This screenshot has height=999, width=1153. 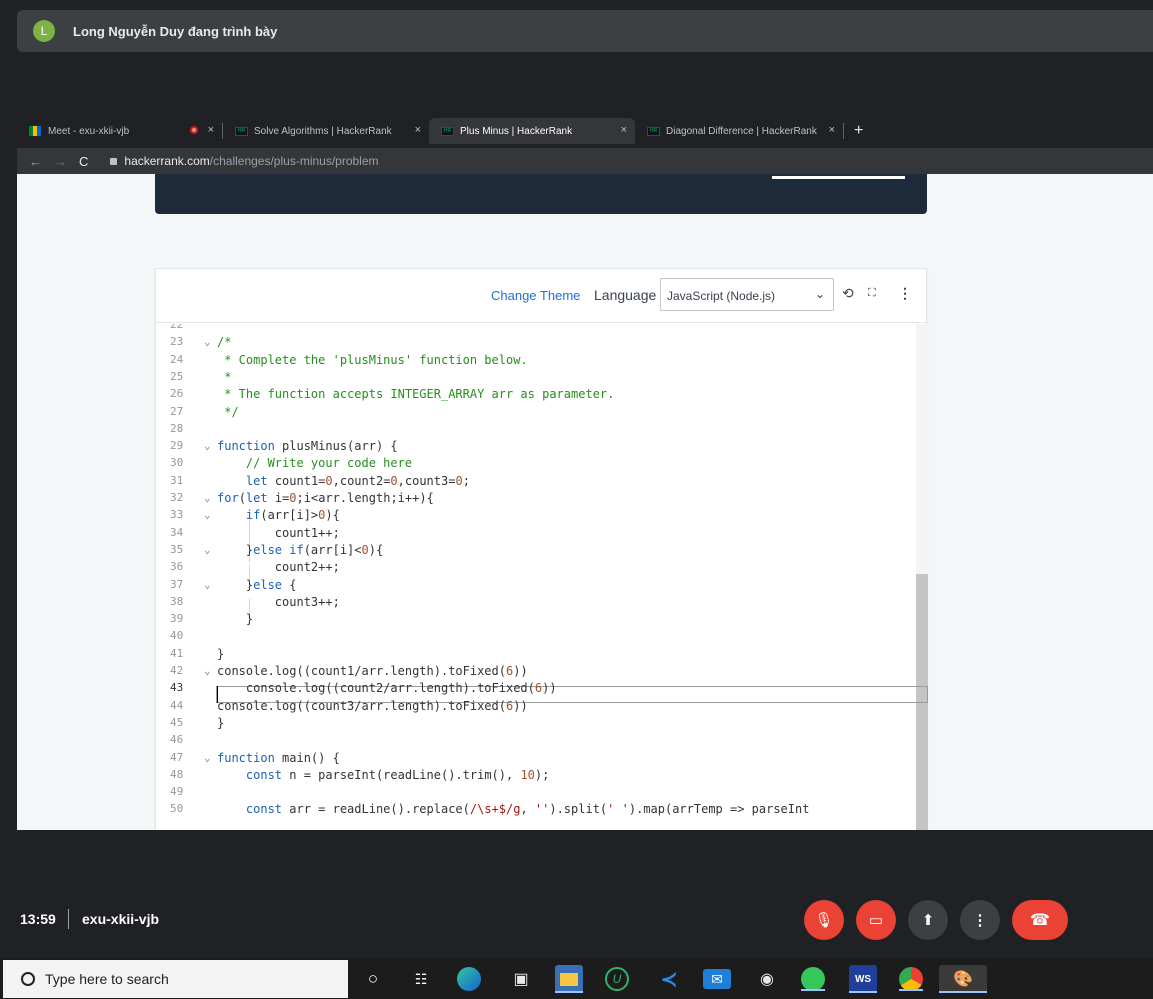 What do you see at coordinates (741, 131) in the screenshot?
I see `tab-label: Diagonal Difference | HackerRank` at bounding box center [741, 131].